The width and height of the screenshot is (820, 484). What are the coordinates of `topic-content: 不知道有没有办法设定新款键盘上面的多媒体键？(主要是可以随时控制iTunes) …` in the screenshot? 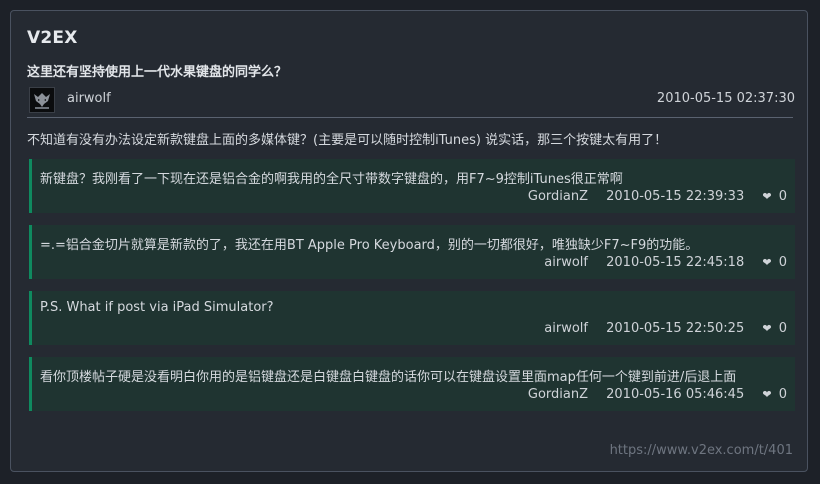 It's located at (347, 140).